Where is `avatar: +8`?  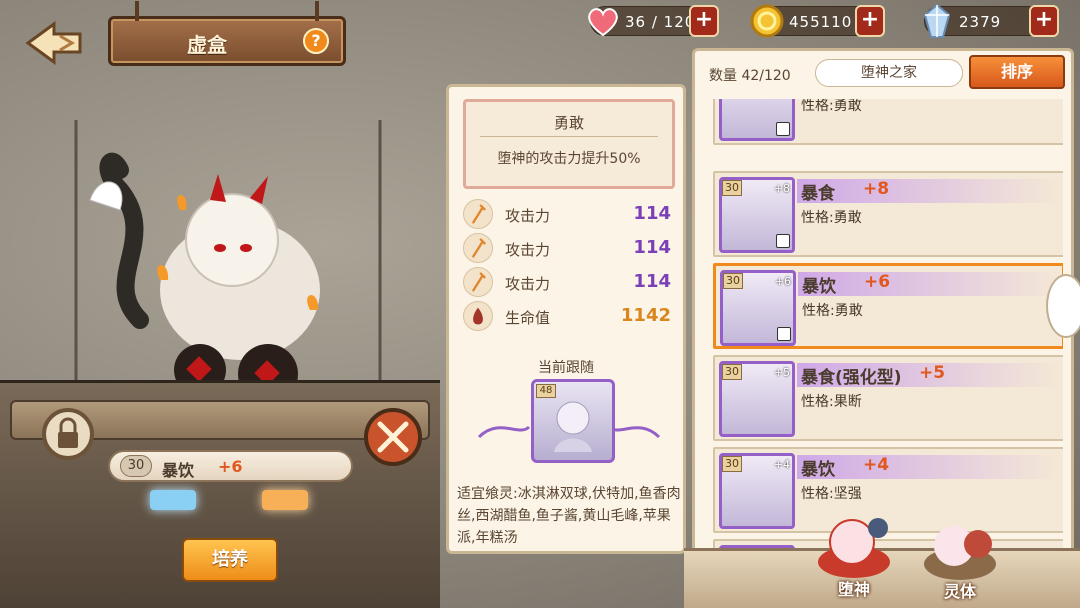
avatar: +8 is located at coordinates (757, 120).